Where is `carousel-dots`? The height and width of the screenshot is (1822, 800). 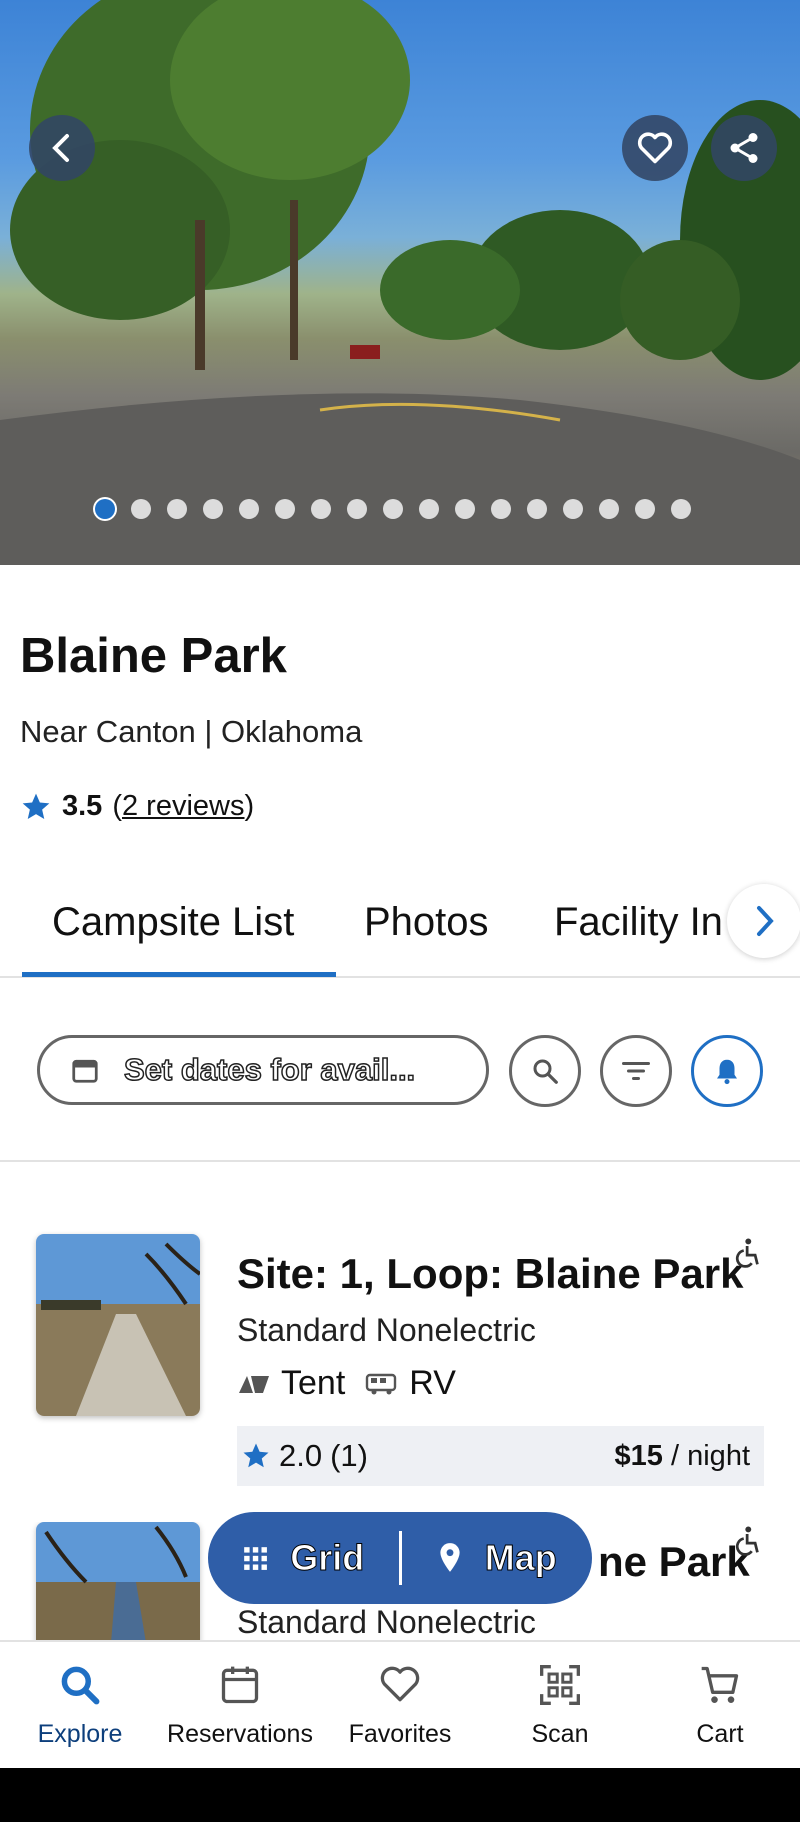
carousel-dots is located at coordinates (393, 509).